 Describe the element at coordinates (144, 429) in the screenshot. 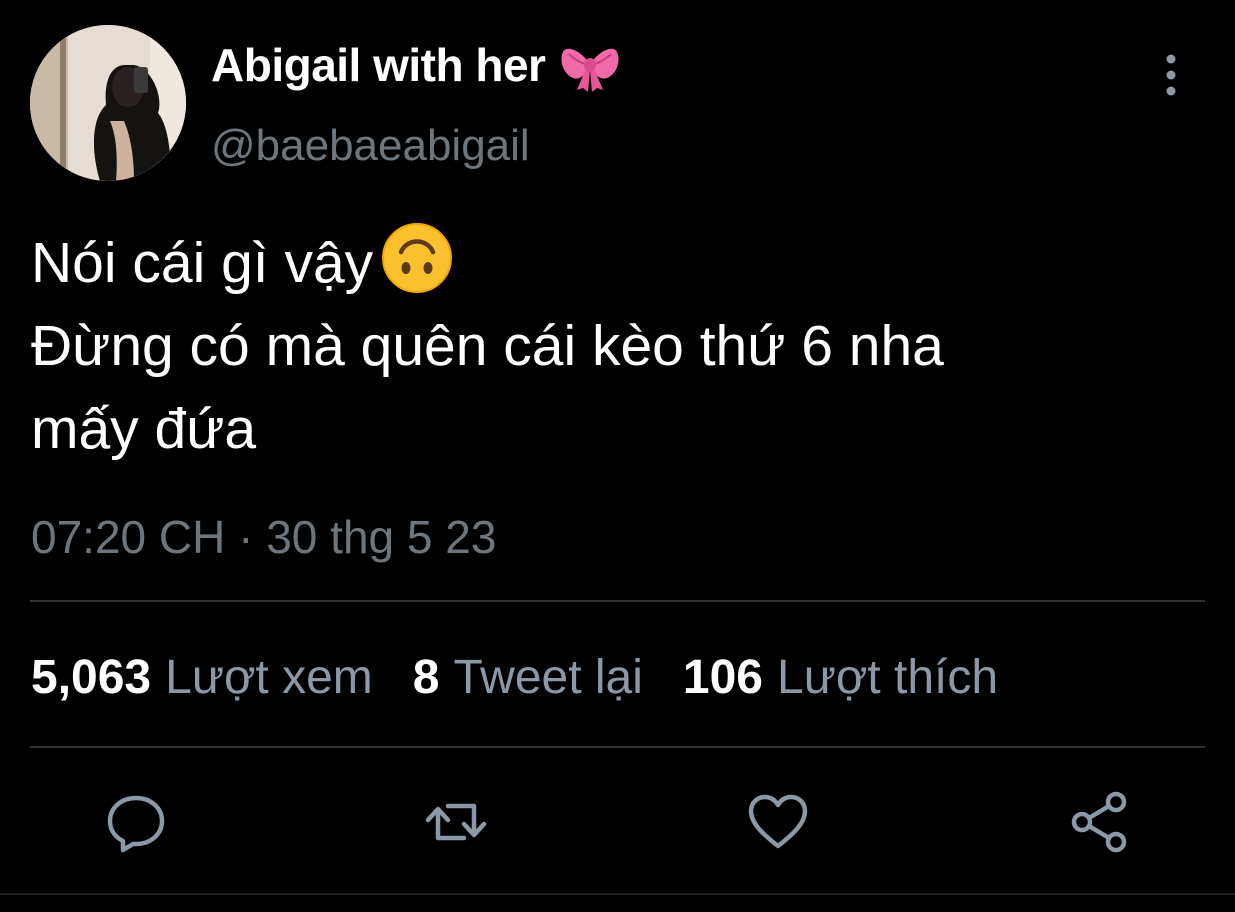

I see `tweet-line: mấy đứa` at that location.